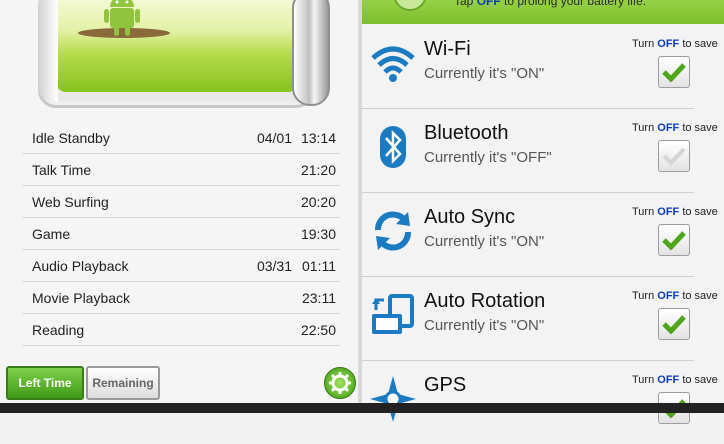 Image resolution: width=724 pixels, height=444 pixels. What do you see at coordinates (274, 137) in the screenshot?
I see `stat-date: 04/01` at bounding box center [274, 137].